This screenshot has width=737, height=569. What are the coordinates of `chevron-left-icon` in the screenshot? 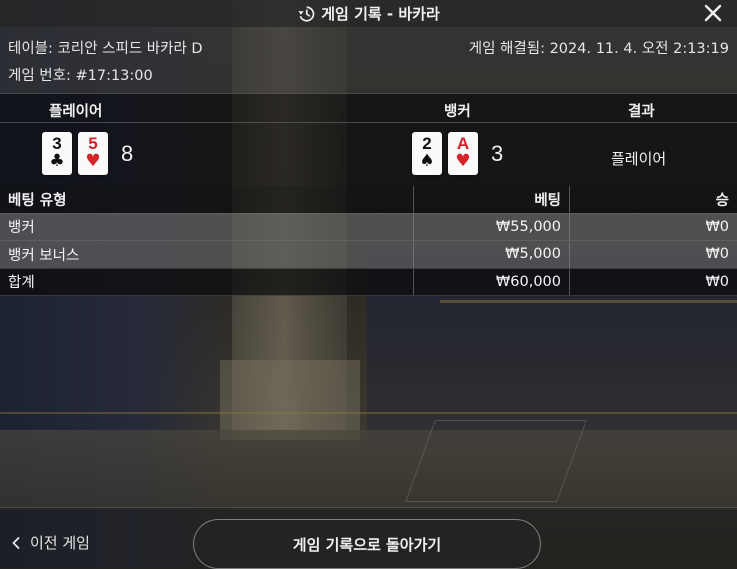 It's located at (16, 543).